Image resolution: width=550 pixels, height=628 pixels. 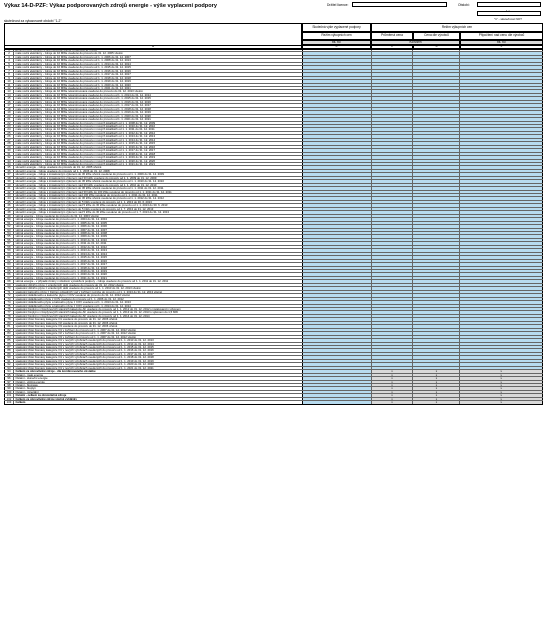 I want to click on period-field, so click(x=509, y=4).